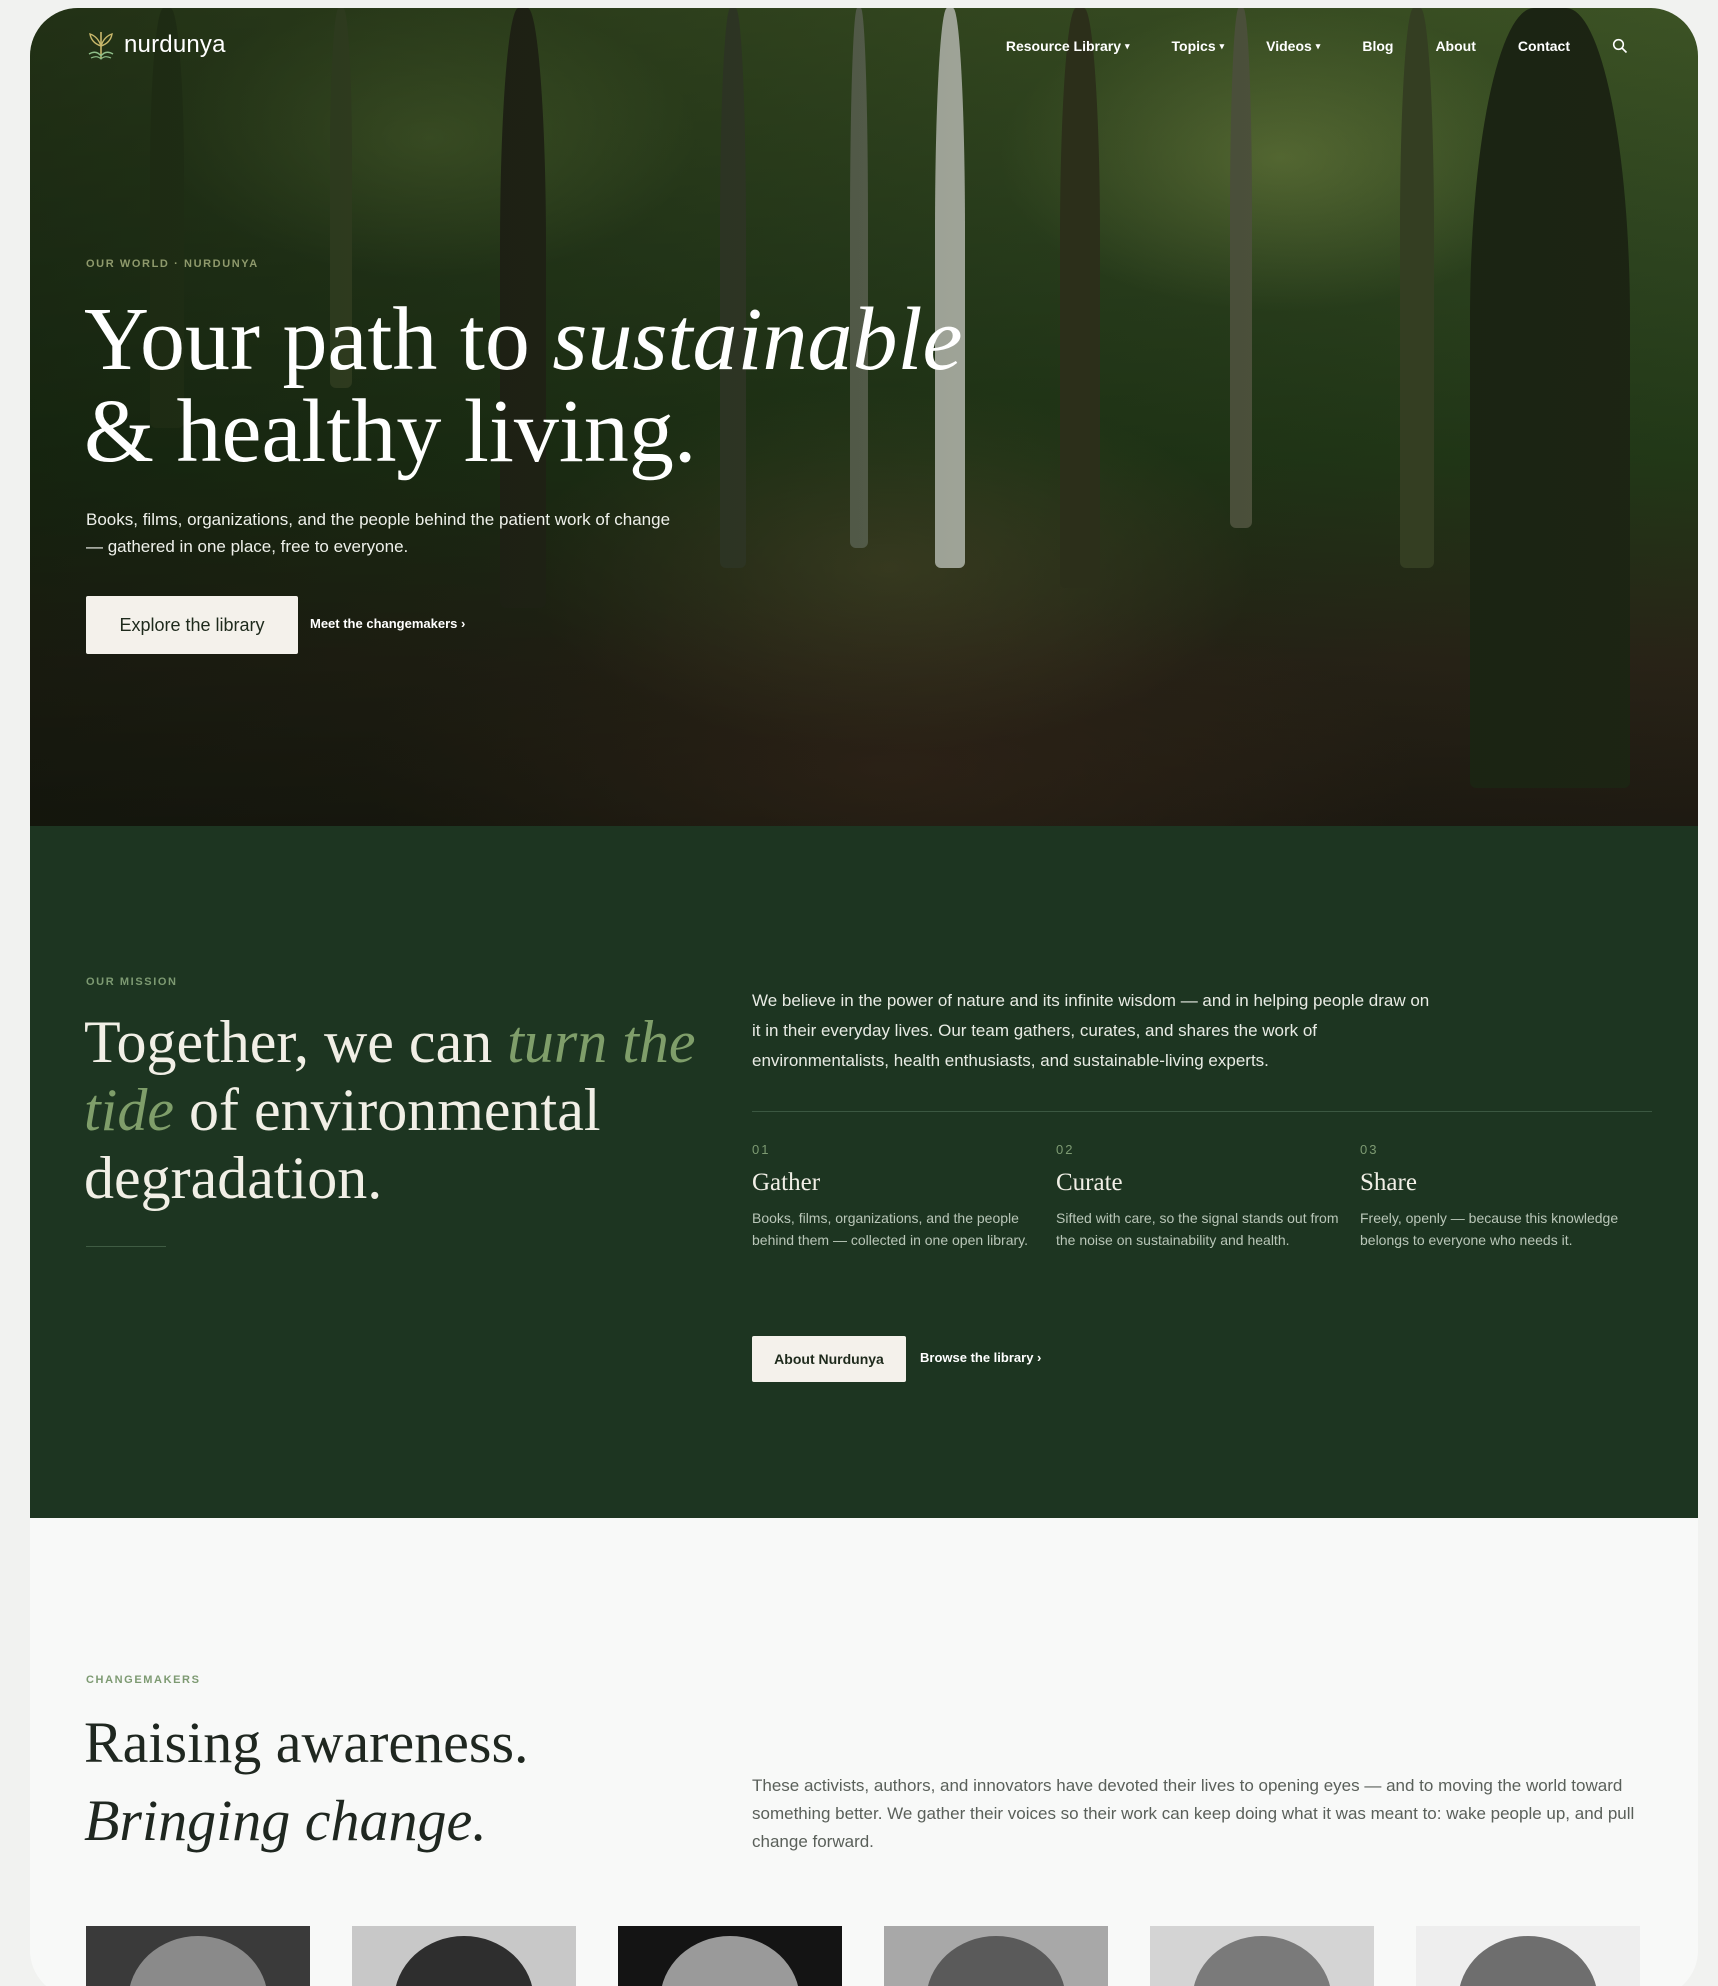 This screenshot has width=1718, height=1986. I want to click on brand-logo: nurdunya, so click(155, 45).